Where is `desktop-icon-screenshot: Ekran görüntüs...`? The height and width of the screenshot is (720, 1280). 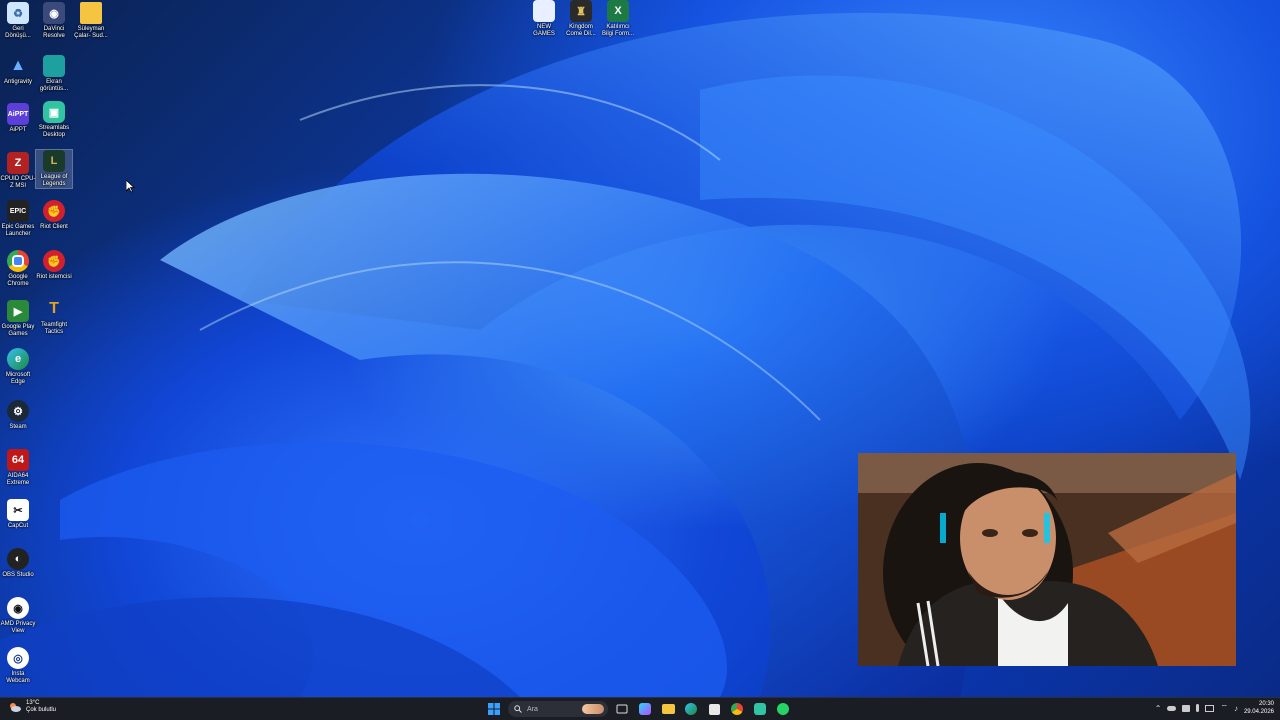 desktop-icon-screenshot: Ekran görüntüs... is located at coordinates (54, 74).